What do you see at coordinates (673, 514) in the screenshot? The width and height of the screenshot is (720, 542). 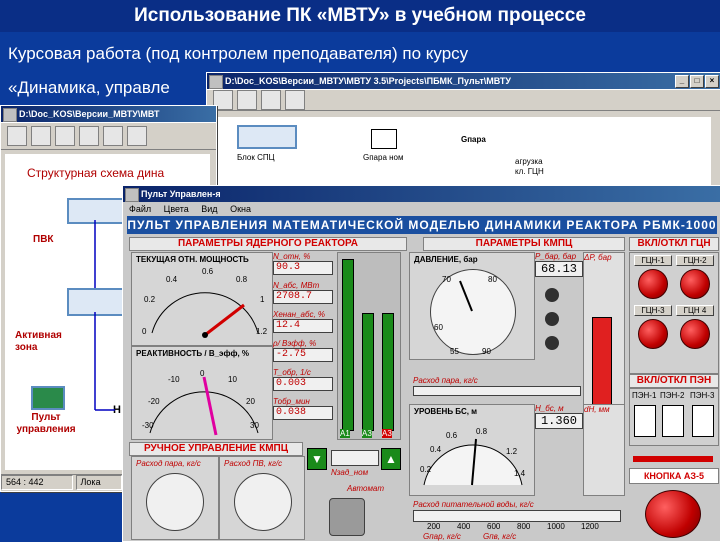 I see `az5-button` at bounding box center [673, 514].